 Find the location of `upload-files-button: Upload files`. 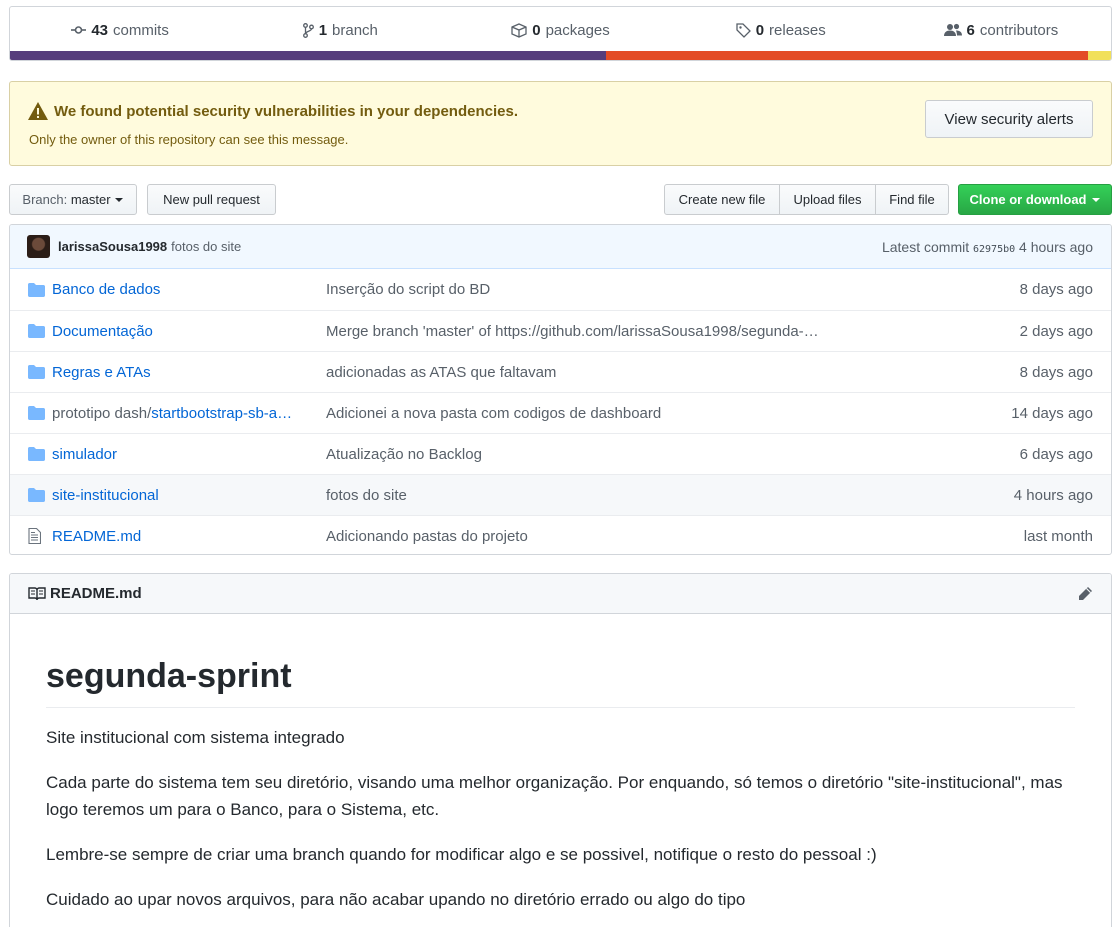

upload-files-button: Upload files is located at coordinates (827, 199).